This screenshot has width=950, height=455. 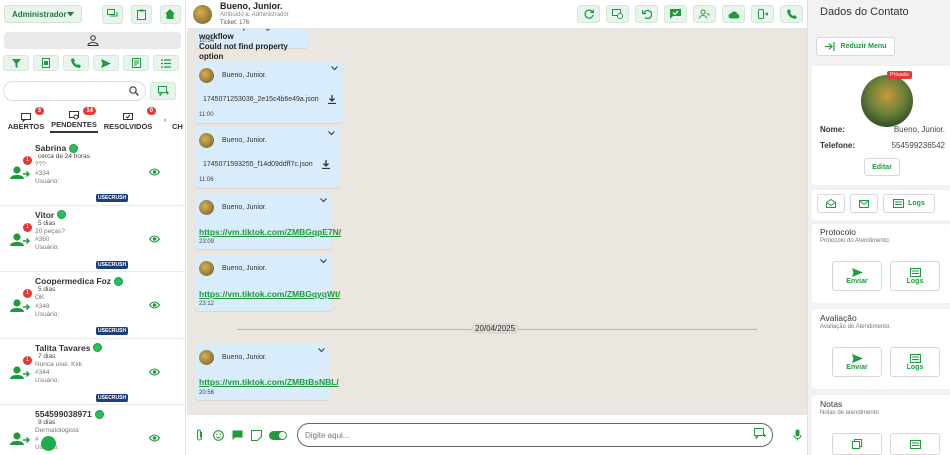 What do you see at coordinates (675, 14) in the screenshot?
I see `resolve-button` at bounding box center [675, 14].